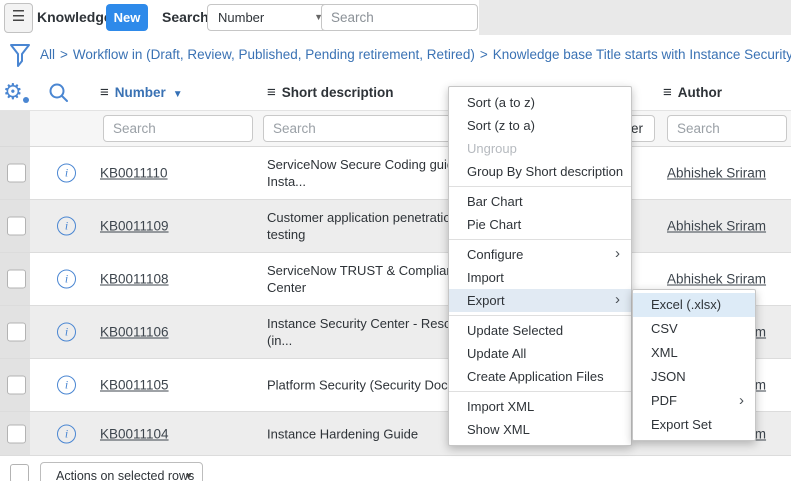 Image resolution: width=791 pixels, height=481 pixels. I want to click on menu-item-update-all: Update All, so click(540, 353).